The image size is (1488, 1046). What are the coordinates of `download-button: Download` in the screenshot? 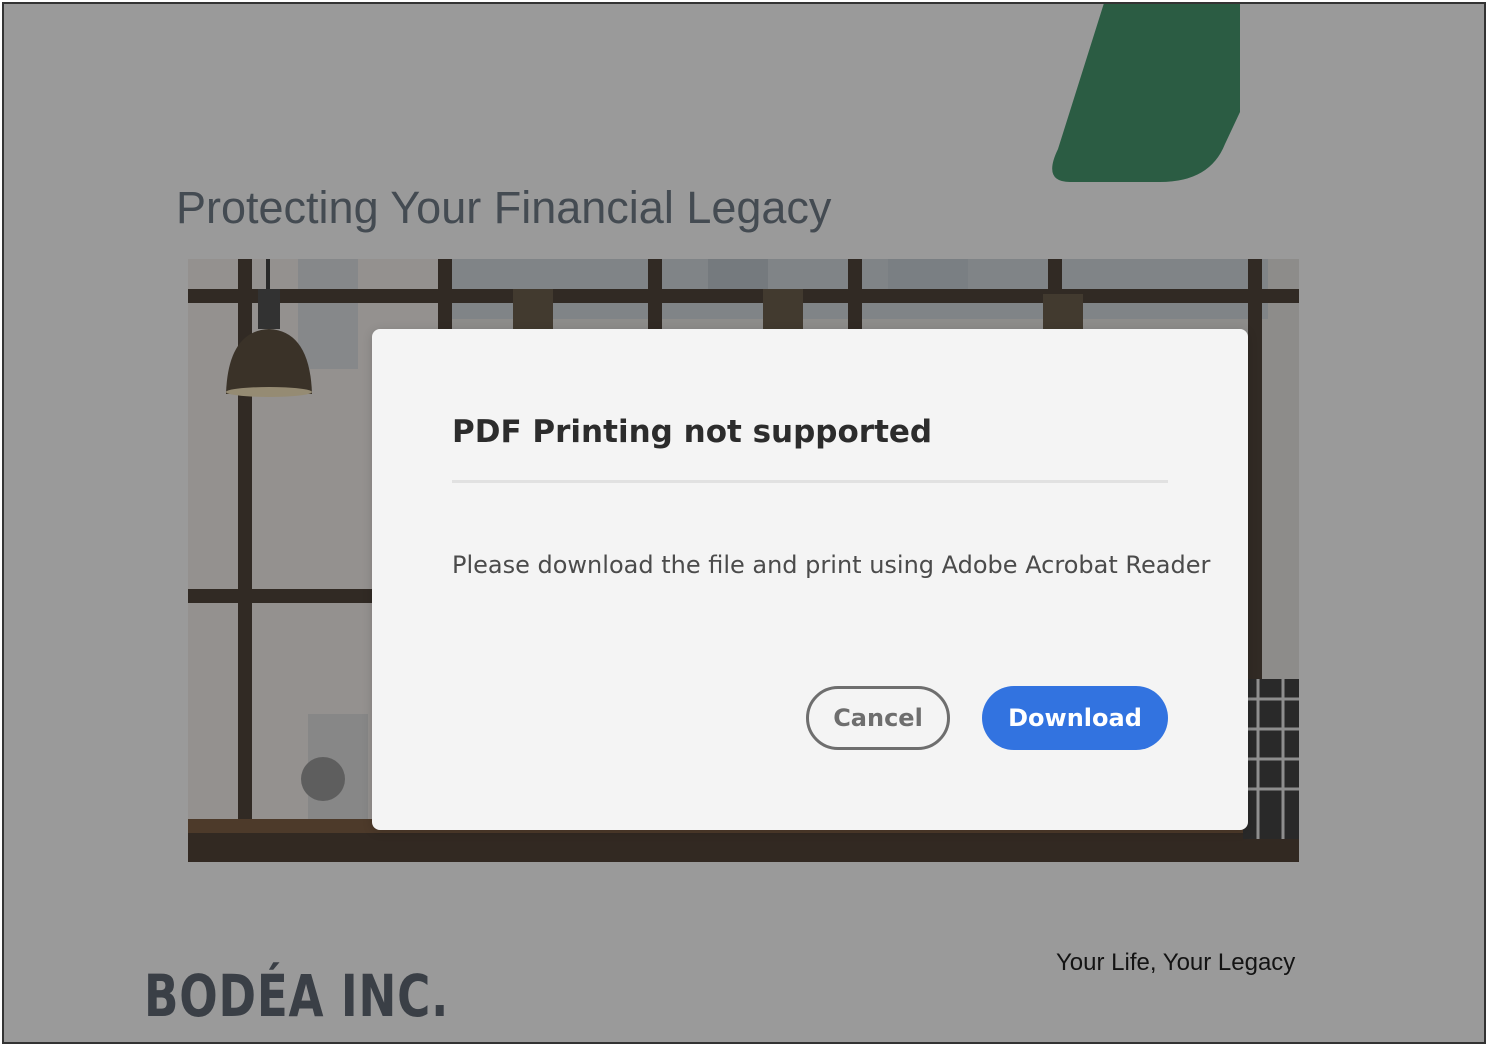 It's located at (1075, 718).